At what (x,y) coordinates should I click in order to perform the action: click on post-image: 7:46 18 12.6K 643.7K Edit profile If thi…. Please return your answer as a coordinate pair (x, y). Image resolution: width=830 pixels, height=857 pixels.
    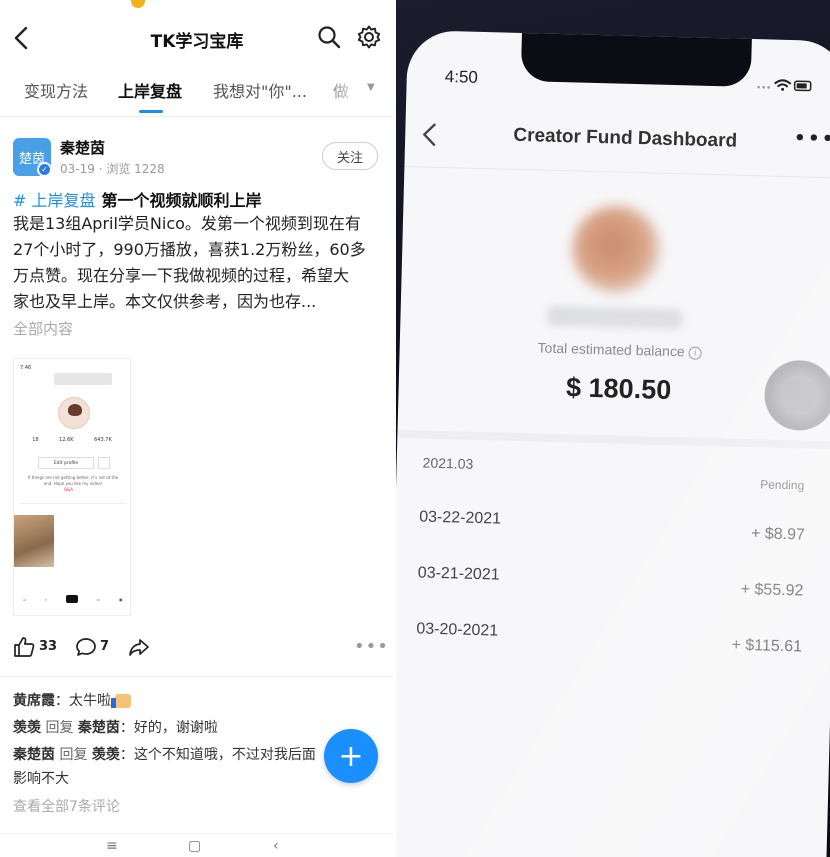
    Looking at the image, I should click on (72, 487).